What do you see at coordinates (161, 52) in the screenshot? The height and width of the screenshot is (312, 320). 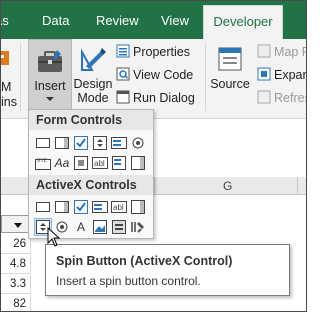 I see `properties-label: Properties` at bounding box center [161, 52].